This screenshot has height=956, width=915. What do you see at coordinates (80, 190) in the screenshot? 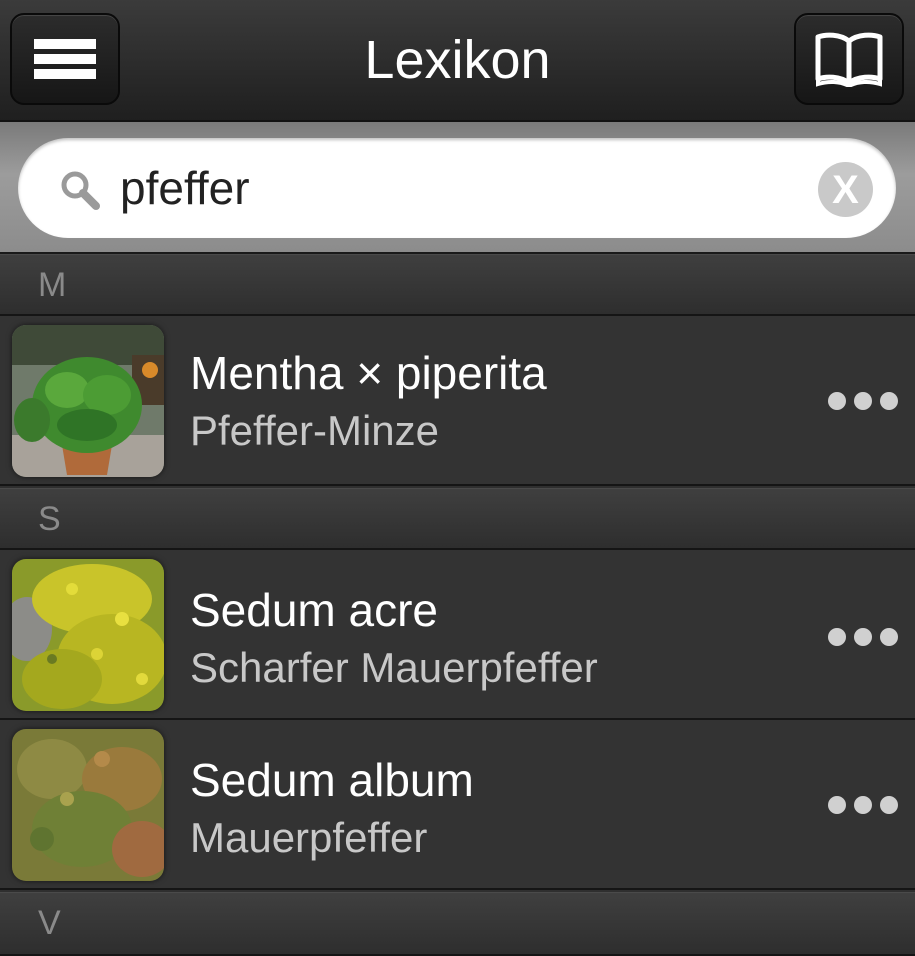
I see `search-icon` at bounding box center [80, 190].